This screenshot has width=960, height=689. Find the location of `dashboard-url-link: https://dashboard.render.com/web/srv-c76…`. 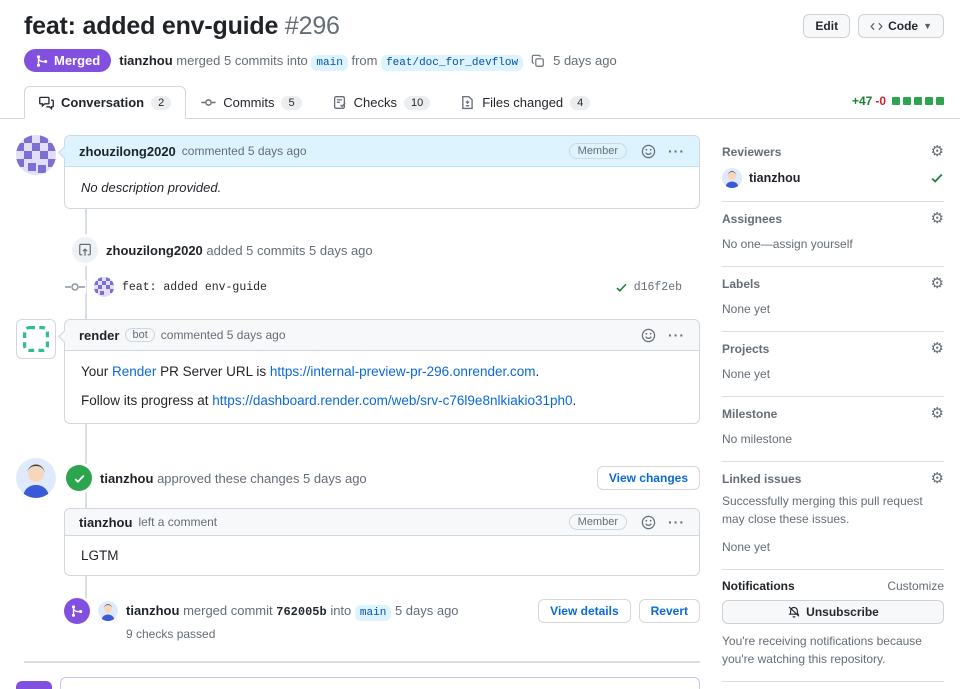

dashboard-url-link: https://dashboard.render.com/web/srv-c76… is located at coordinates (392, 400).